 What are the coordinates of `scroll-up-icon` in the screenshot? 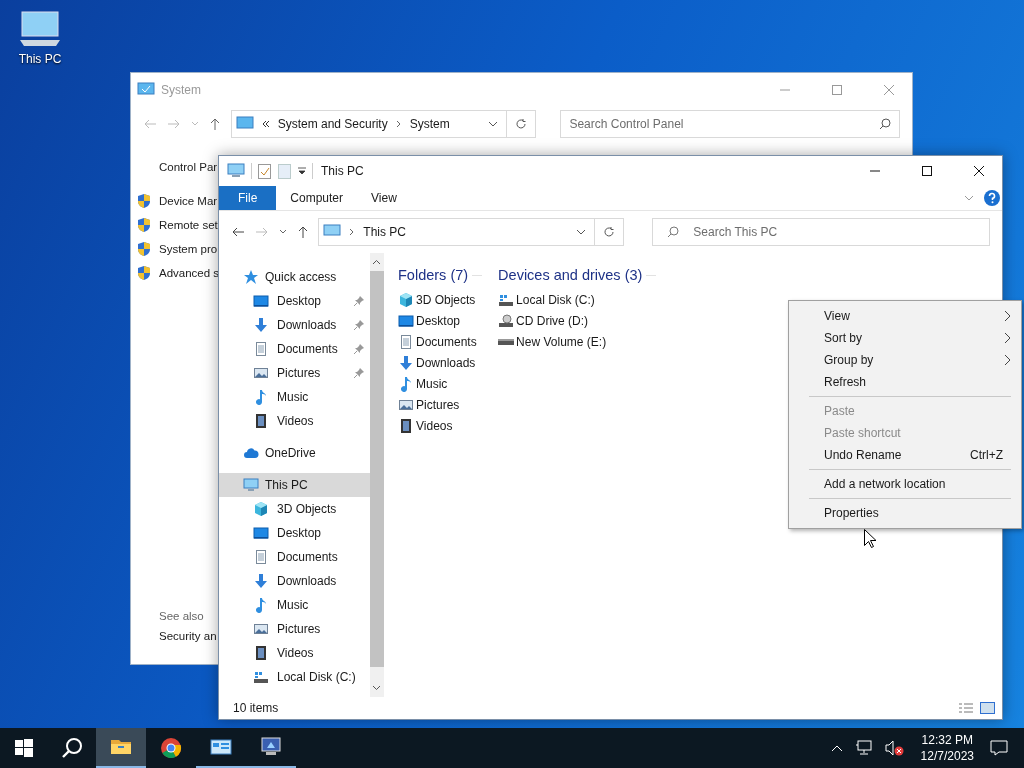 It's located at (377, 262).